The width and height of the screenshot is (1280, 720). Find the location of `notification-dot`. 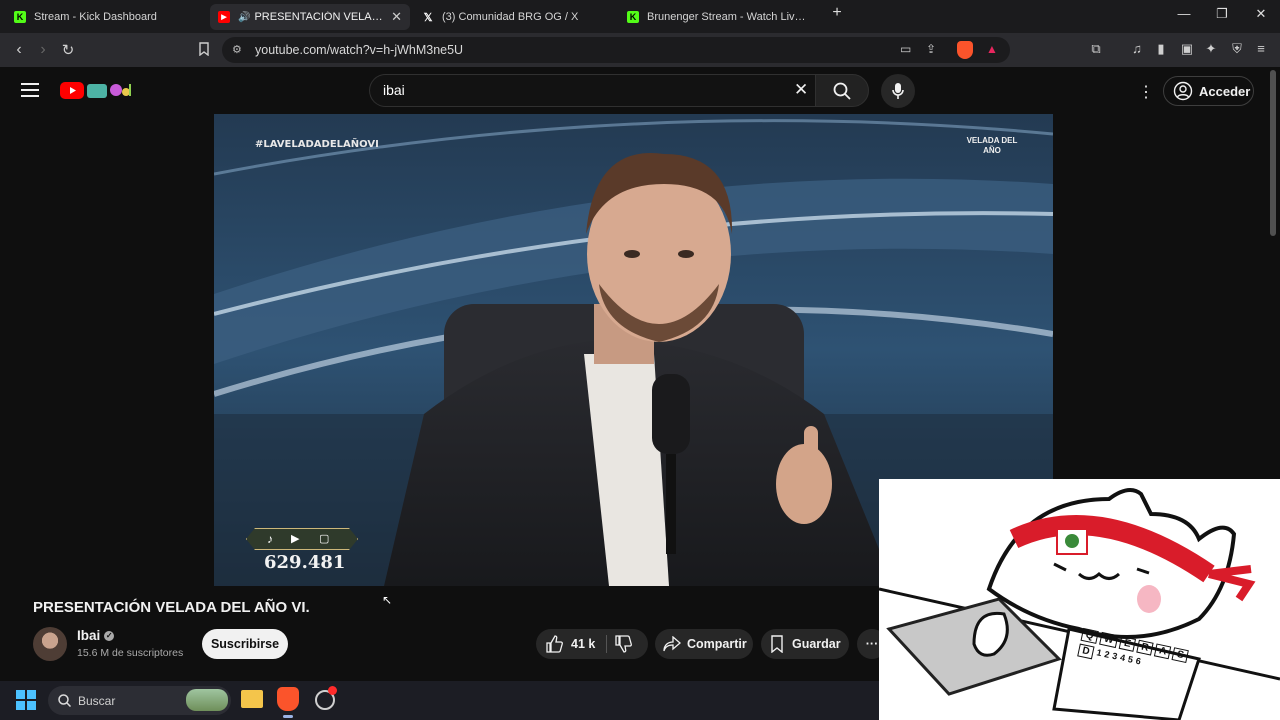

notification-dot is located at coordinates (332, 690).